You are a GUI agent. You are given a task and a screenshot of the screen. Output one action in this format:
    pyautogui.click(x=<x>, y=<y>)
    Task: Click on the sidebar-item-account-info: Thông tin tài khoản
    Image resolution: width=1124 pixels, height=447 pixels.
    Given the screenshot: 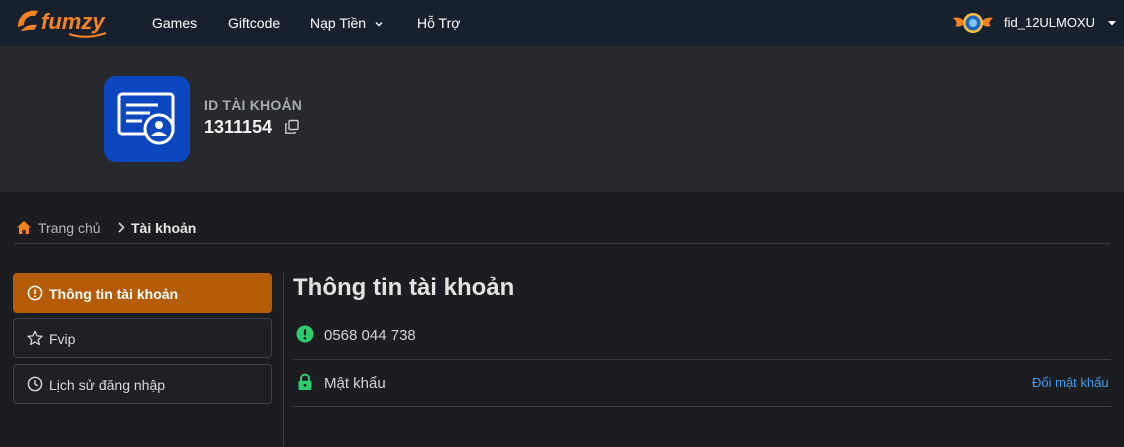 What is the action you would take?
    pyautogui.click(x=142, y=293)
    